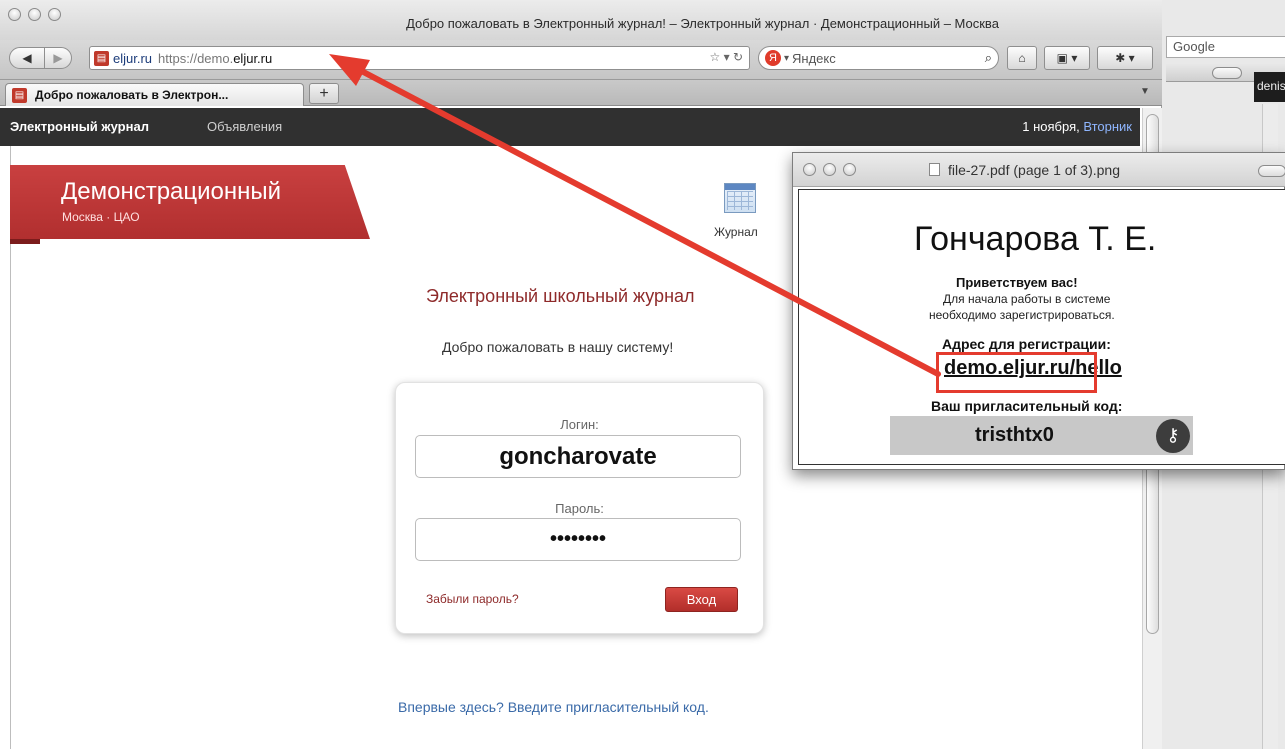 The height and width of the screenshot is (749, 1285). Describe the element at coordinates (1014, 435) in the screenshot. I see `preview-invite-code: tristhtx0` at that location.